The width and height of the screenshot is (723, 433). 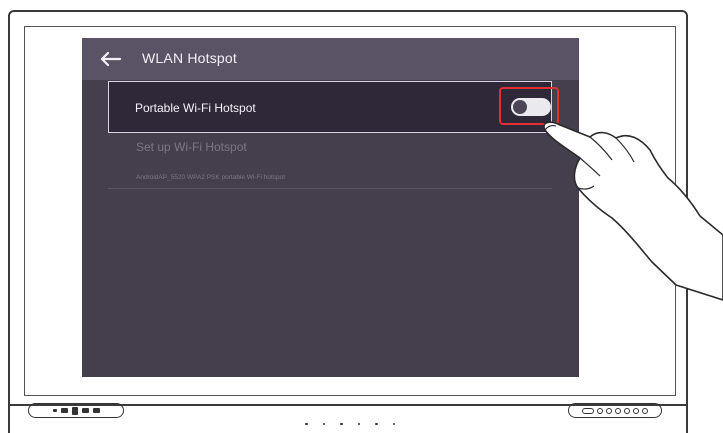 I want to click on app-bar: WLAN Hotspot, so click(x=330, y=59).